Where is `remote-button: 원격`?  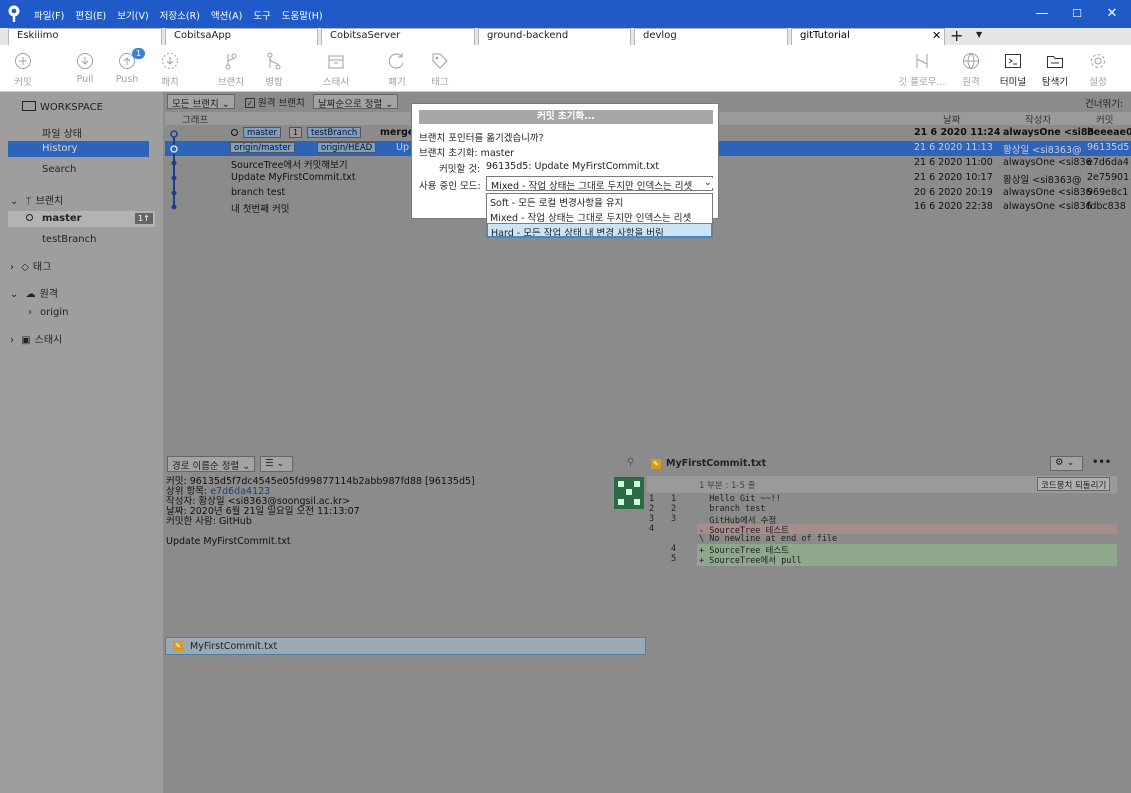 remote-button: 원격 is located at coordinates (971, 69).